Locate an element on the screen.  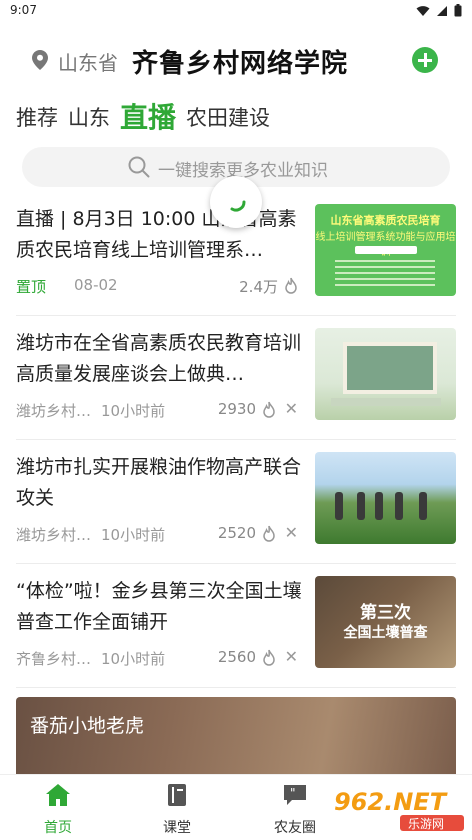
home-icon is located at coordinates (58, 795).